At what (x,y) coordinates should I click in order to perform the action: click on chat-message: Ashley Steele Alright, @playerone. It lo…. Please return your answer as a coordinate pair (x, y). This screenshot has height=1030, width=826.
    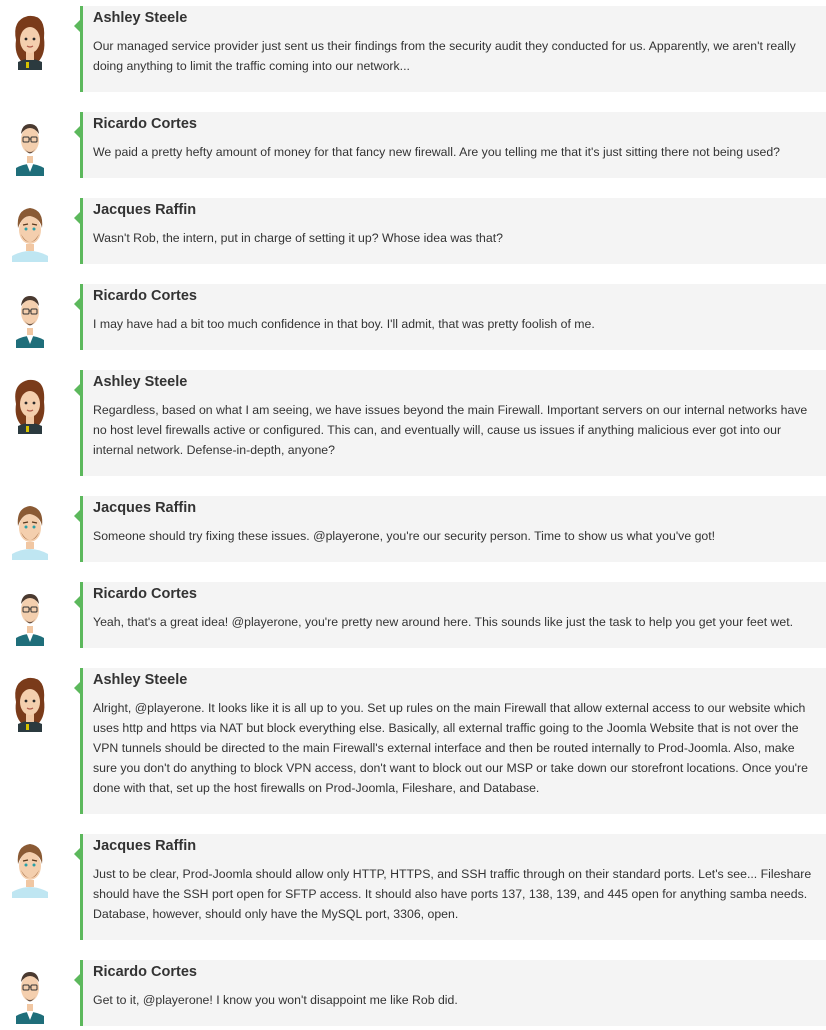
    Looking at the image, I should click on (413, 741).